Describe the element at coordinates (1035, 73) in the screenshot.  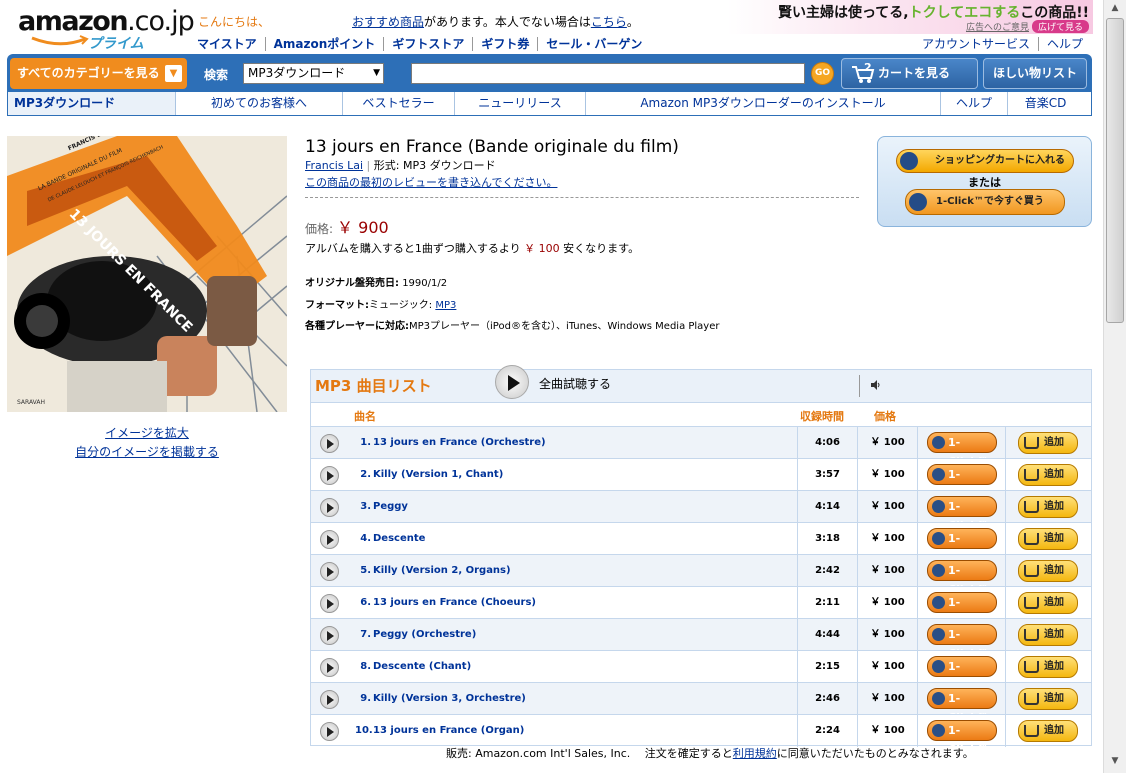
I see `wishlist-button: ほしい物リスト` at that location.